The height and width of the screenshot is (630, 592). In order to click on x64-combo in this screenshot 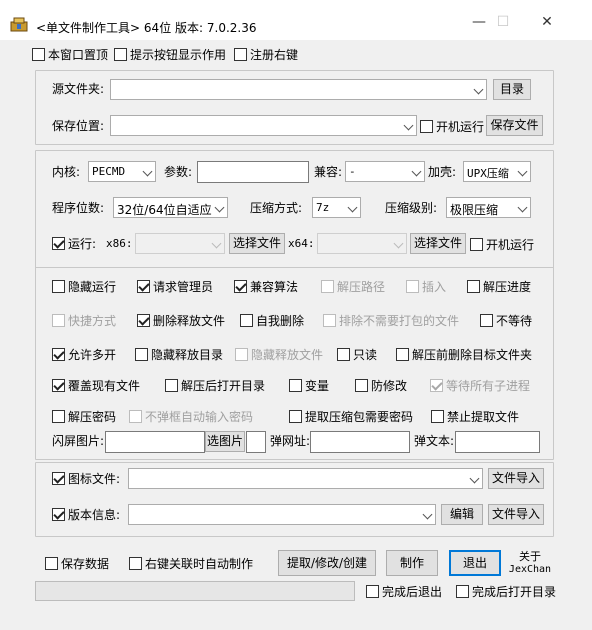, I will do `click(362, 243)`.